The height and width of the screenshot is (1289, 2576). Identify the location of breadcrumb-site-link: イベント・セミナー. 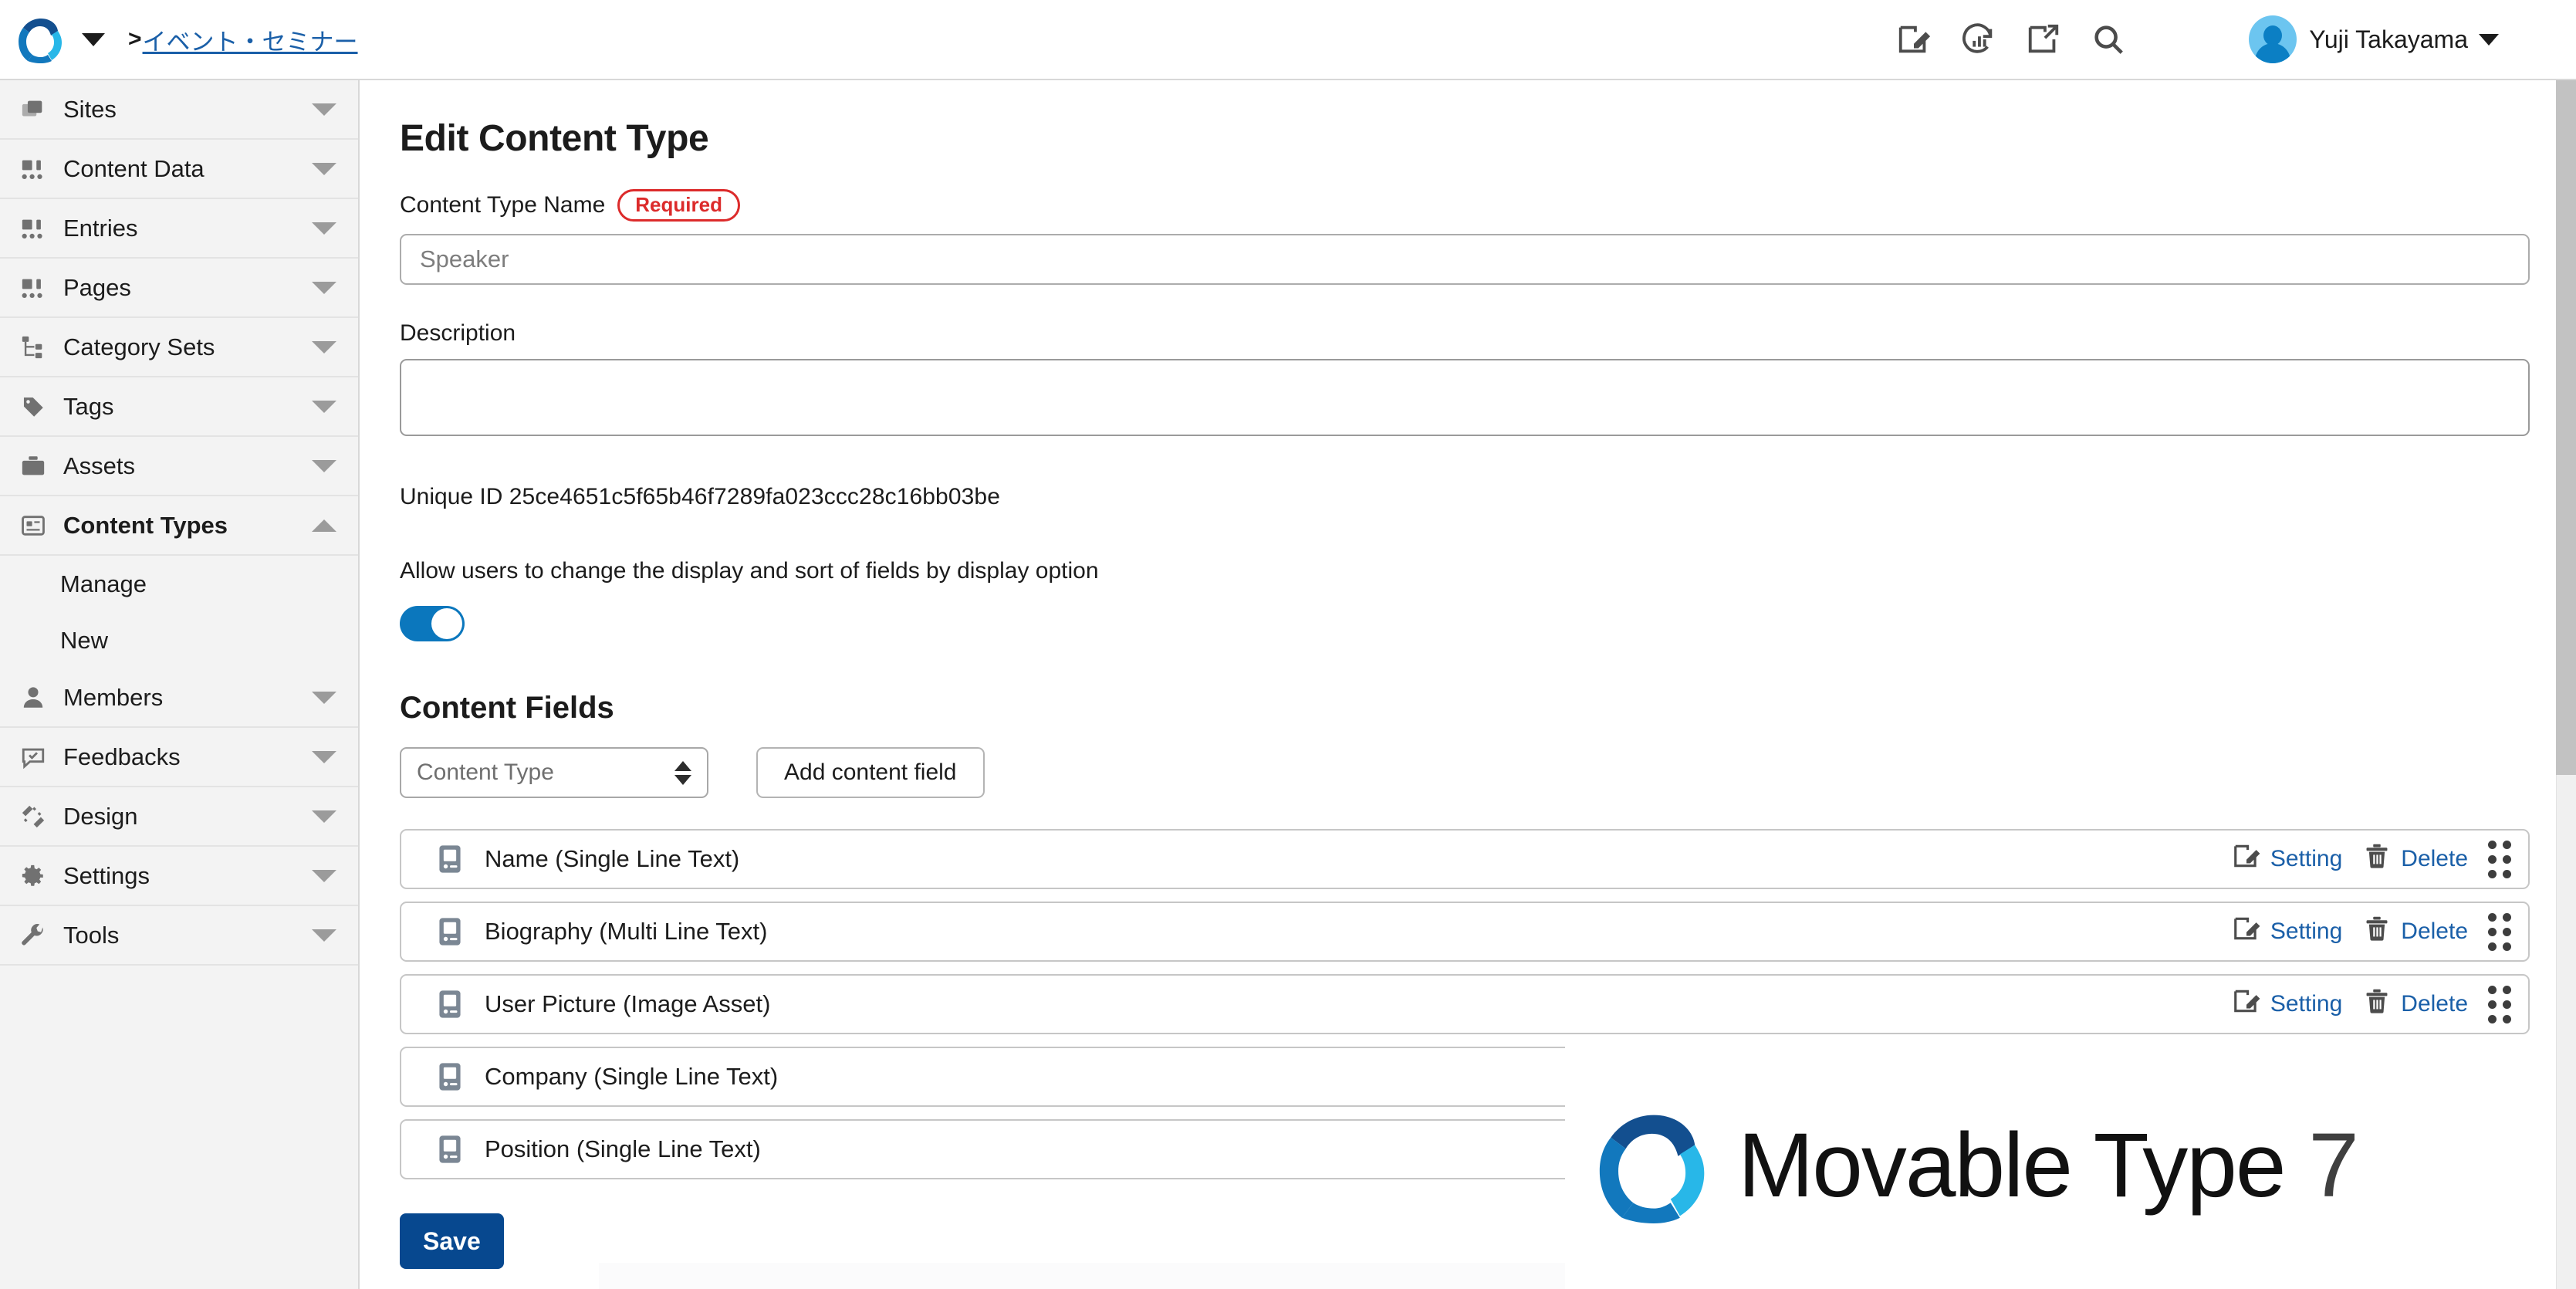
(250, 39).